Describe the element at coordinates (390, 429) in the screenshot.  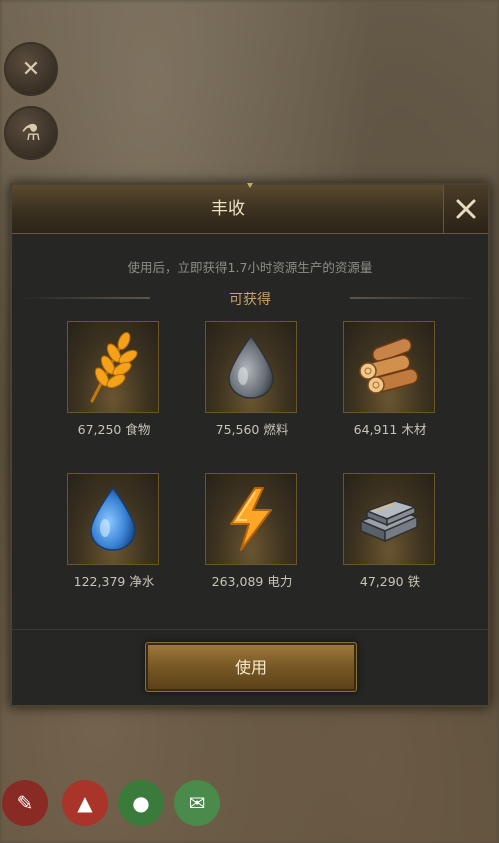
I see `resource-label-wood: 64,911 木材` at that location.